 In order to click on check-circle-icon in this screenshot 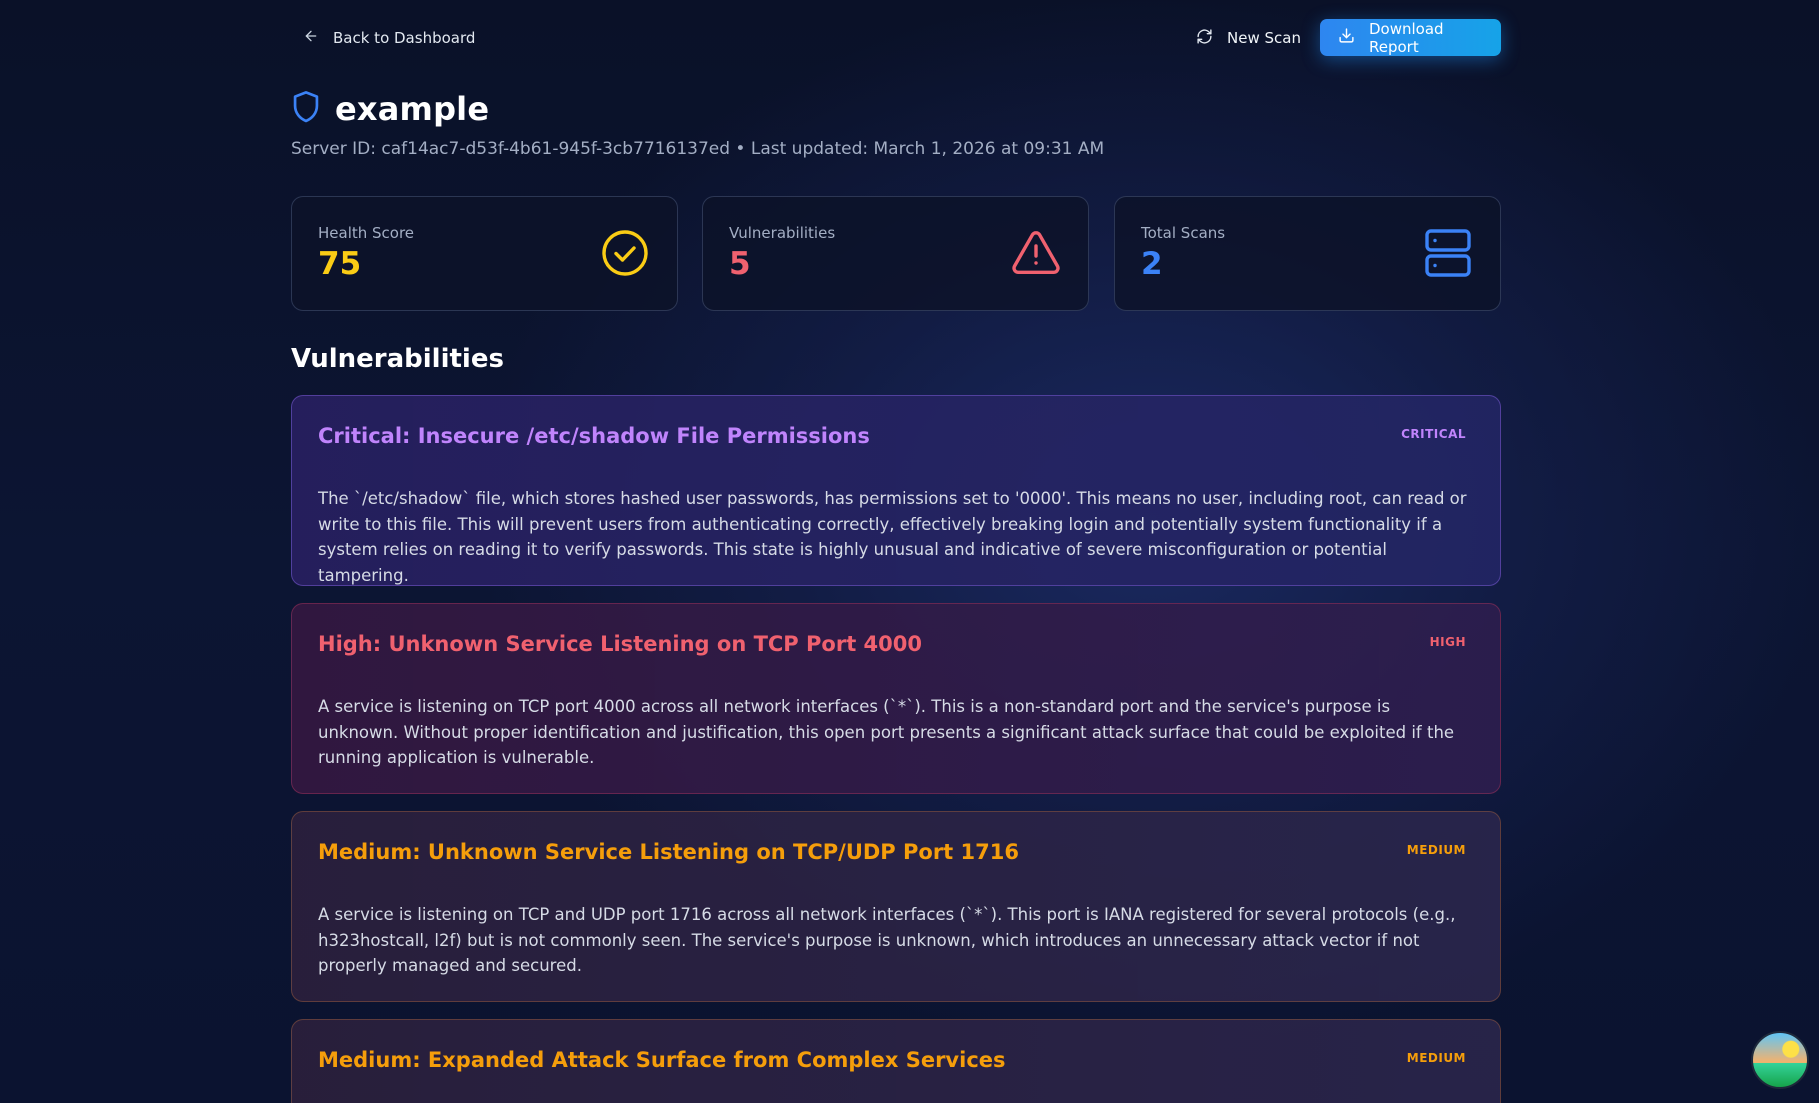, I will do `click(625, 253)`.